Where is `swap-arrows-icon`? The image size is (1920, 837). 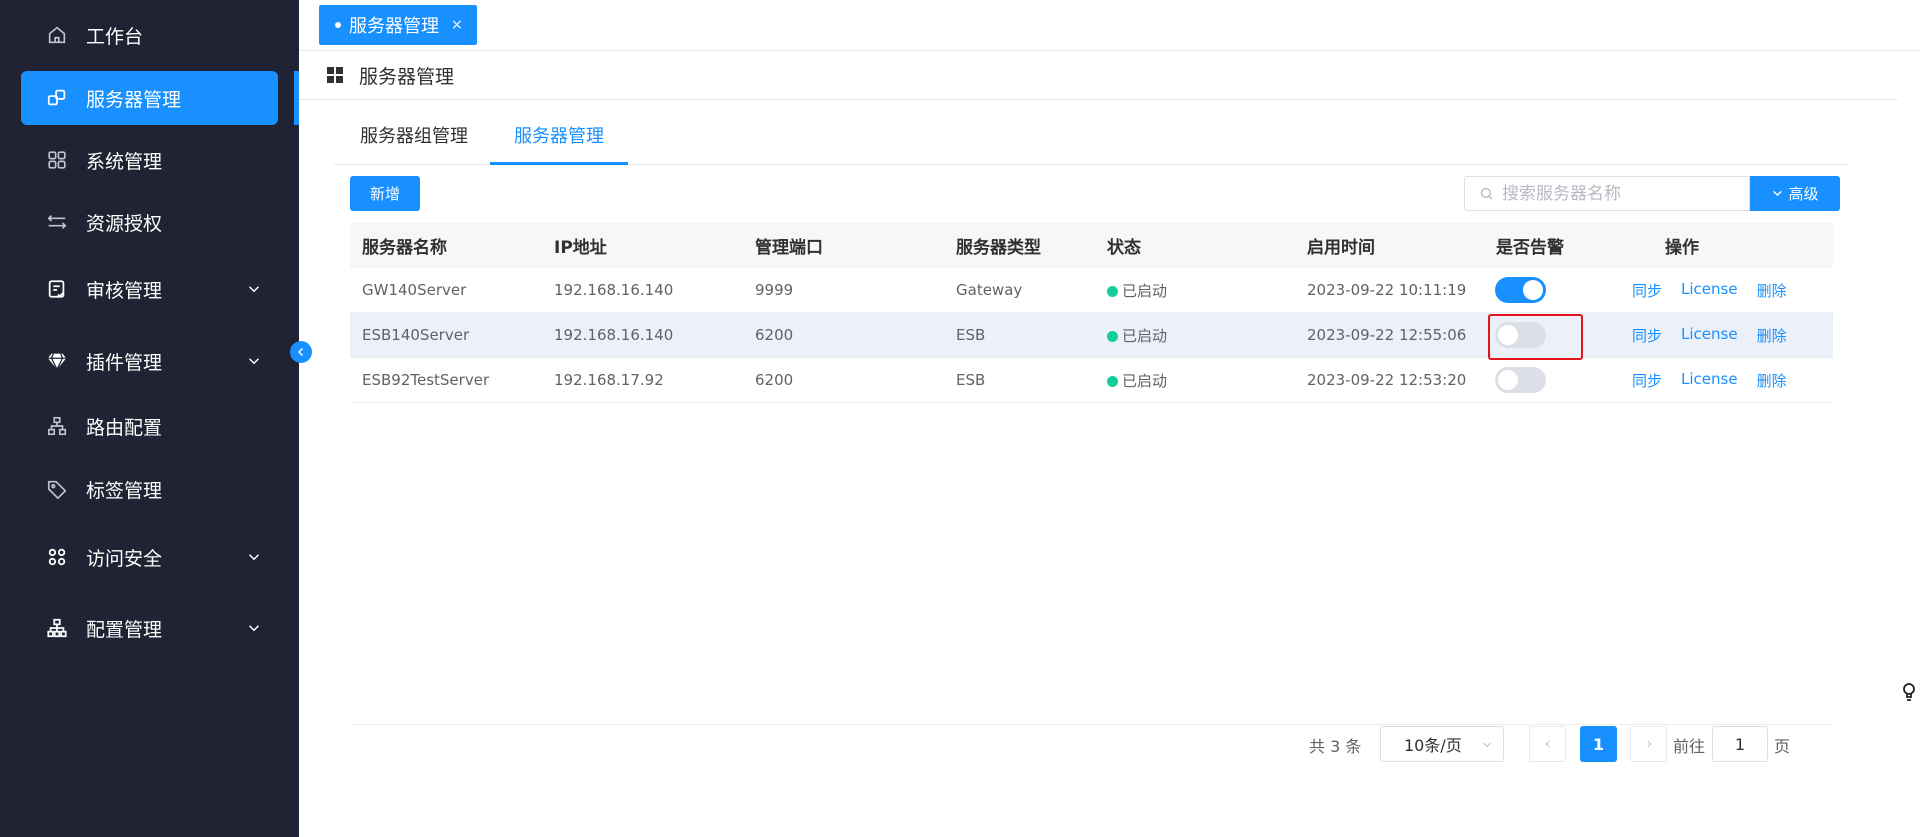 swap-arrows-icon is located at coordinates (57, 222).